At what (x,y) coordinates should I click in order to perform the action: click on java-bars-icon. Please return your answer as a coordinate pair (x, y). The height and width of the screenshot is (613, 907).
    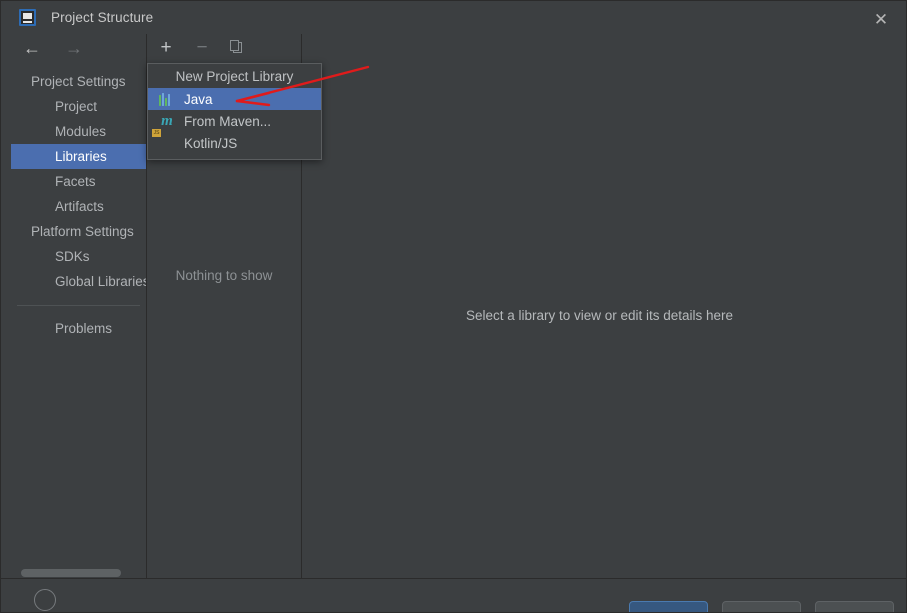
    Looking at the image, I should click on (167, 99).